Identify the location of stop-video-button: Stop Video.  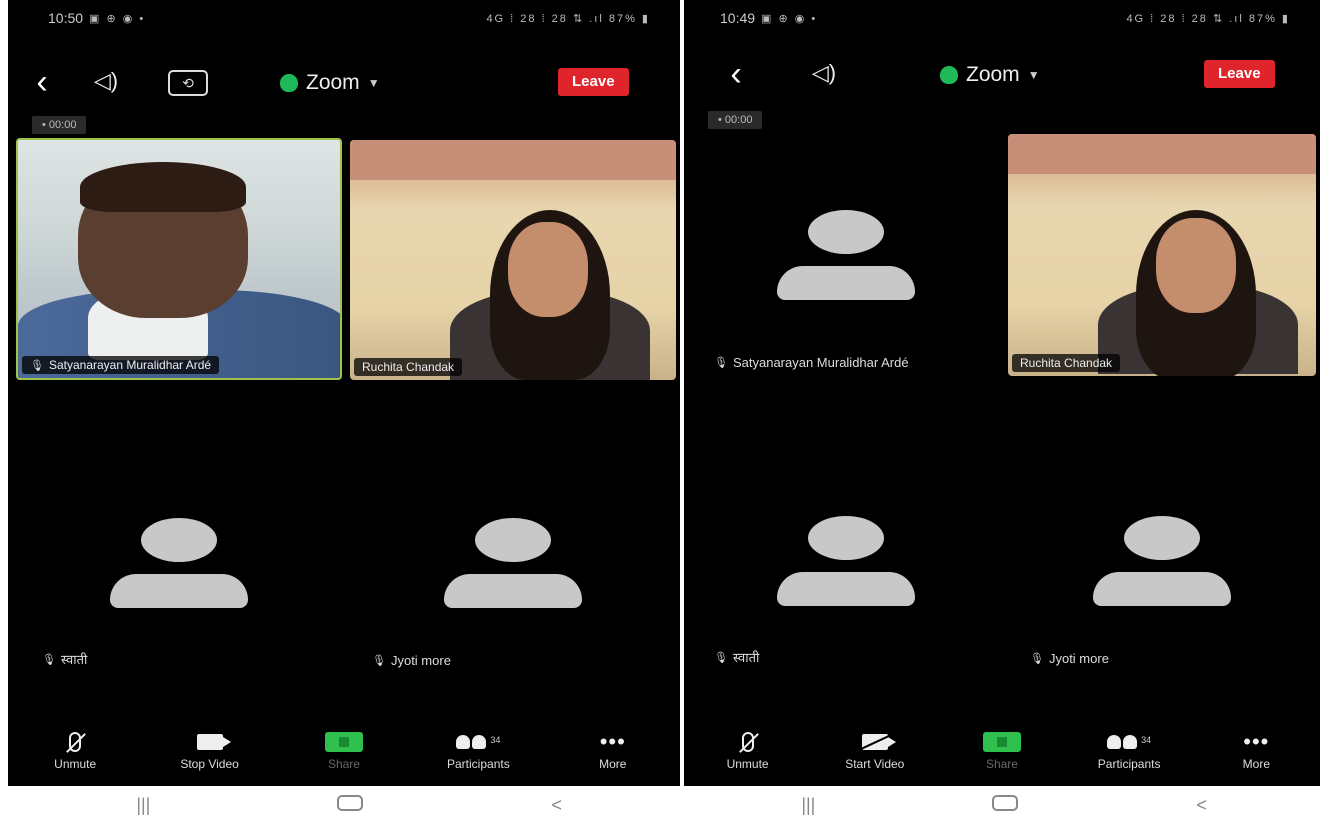
(210, 750).